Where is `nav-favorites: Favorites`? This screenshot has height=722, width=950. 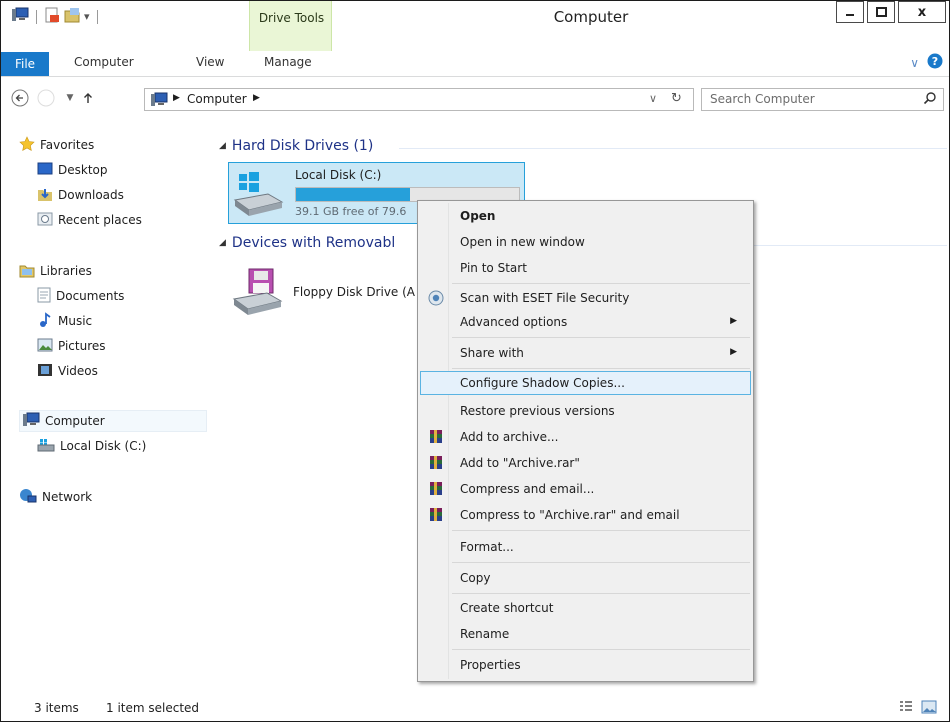
nav-favorites: Favorites is located at coordinates (56, 145).